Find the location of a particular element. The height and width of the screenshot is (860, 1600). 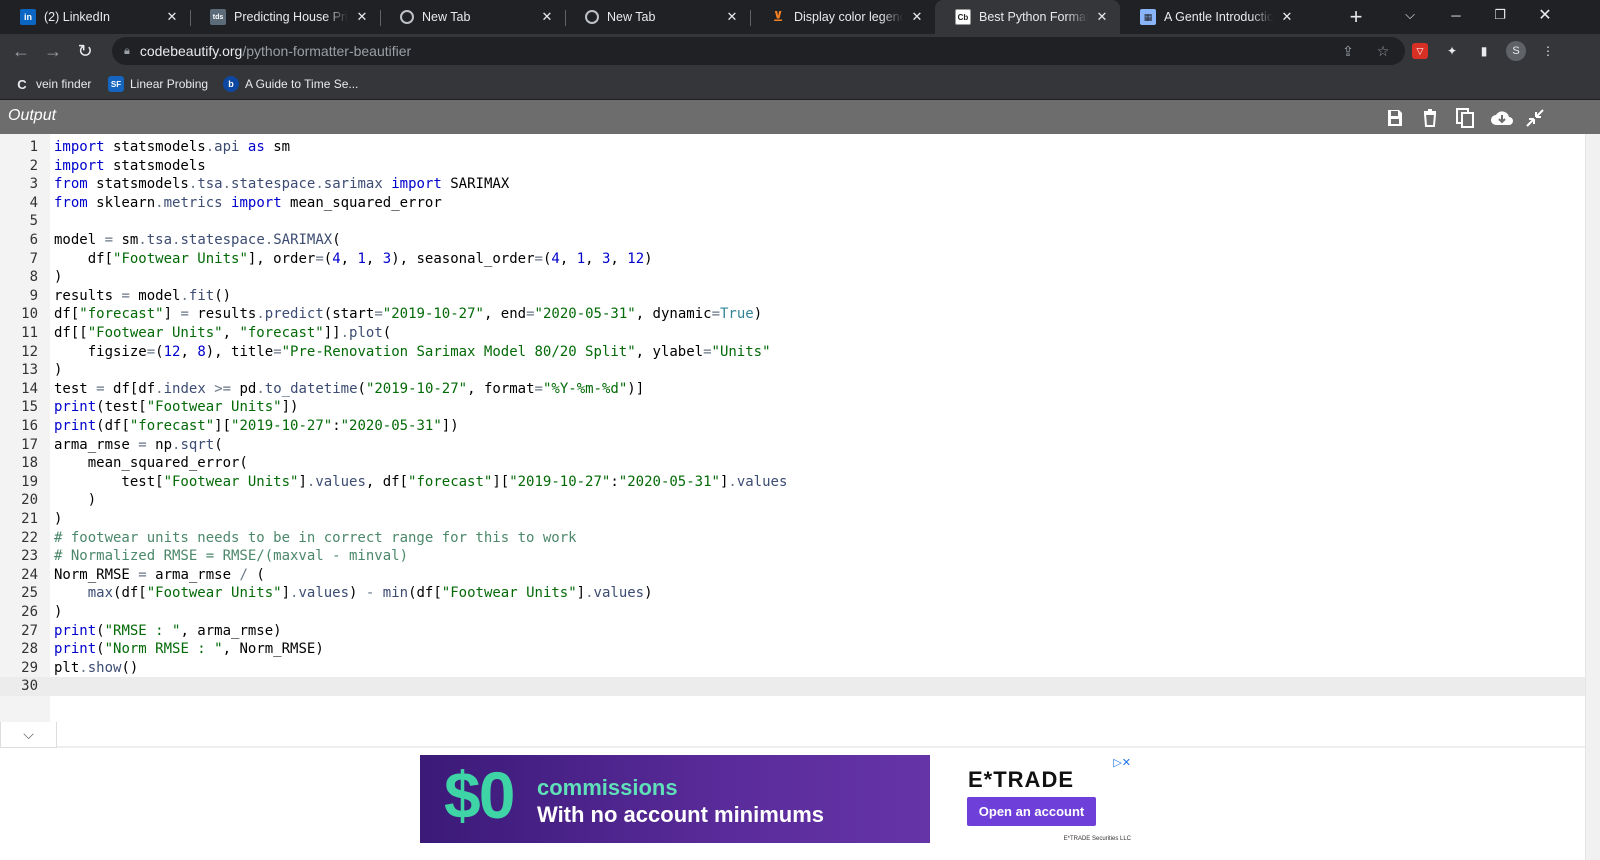

bookmark-vein-finder: C vein finder is located at coordinates (52, 84).